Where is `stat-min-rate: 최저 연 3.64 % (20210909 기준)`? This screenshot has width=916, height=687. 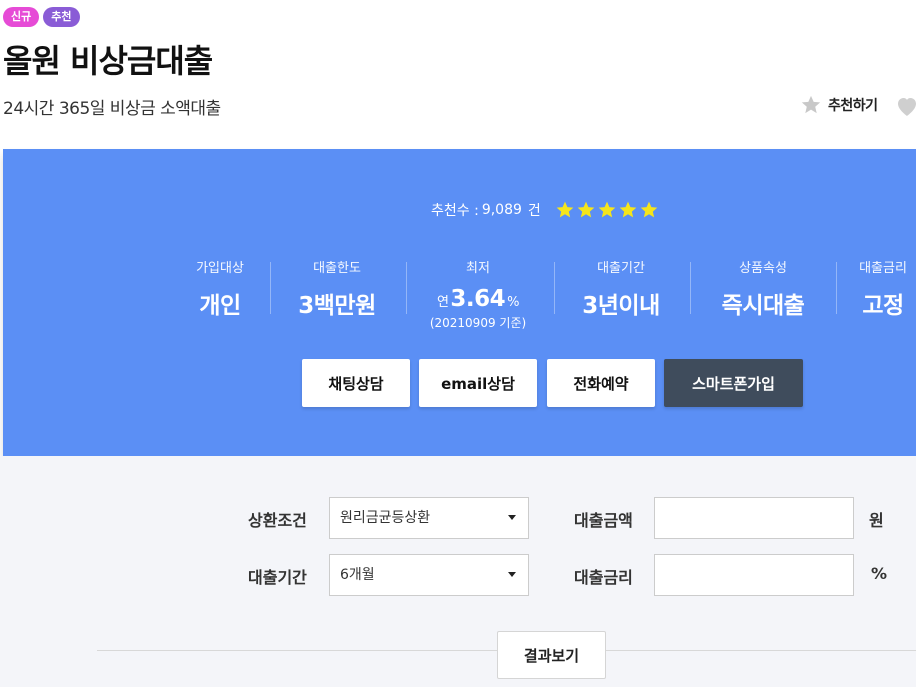 stat-min-rate: 최저 연 3.64 % (20210909 기준) is located at coordinates (478, 294).